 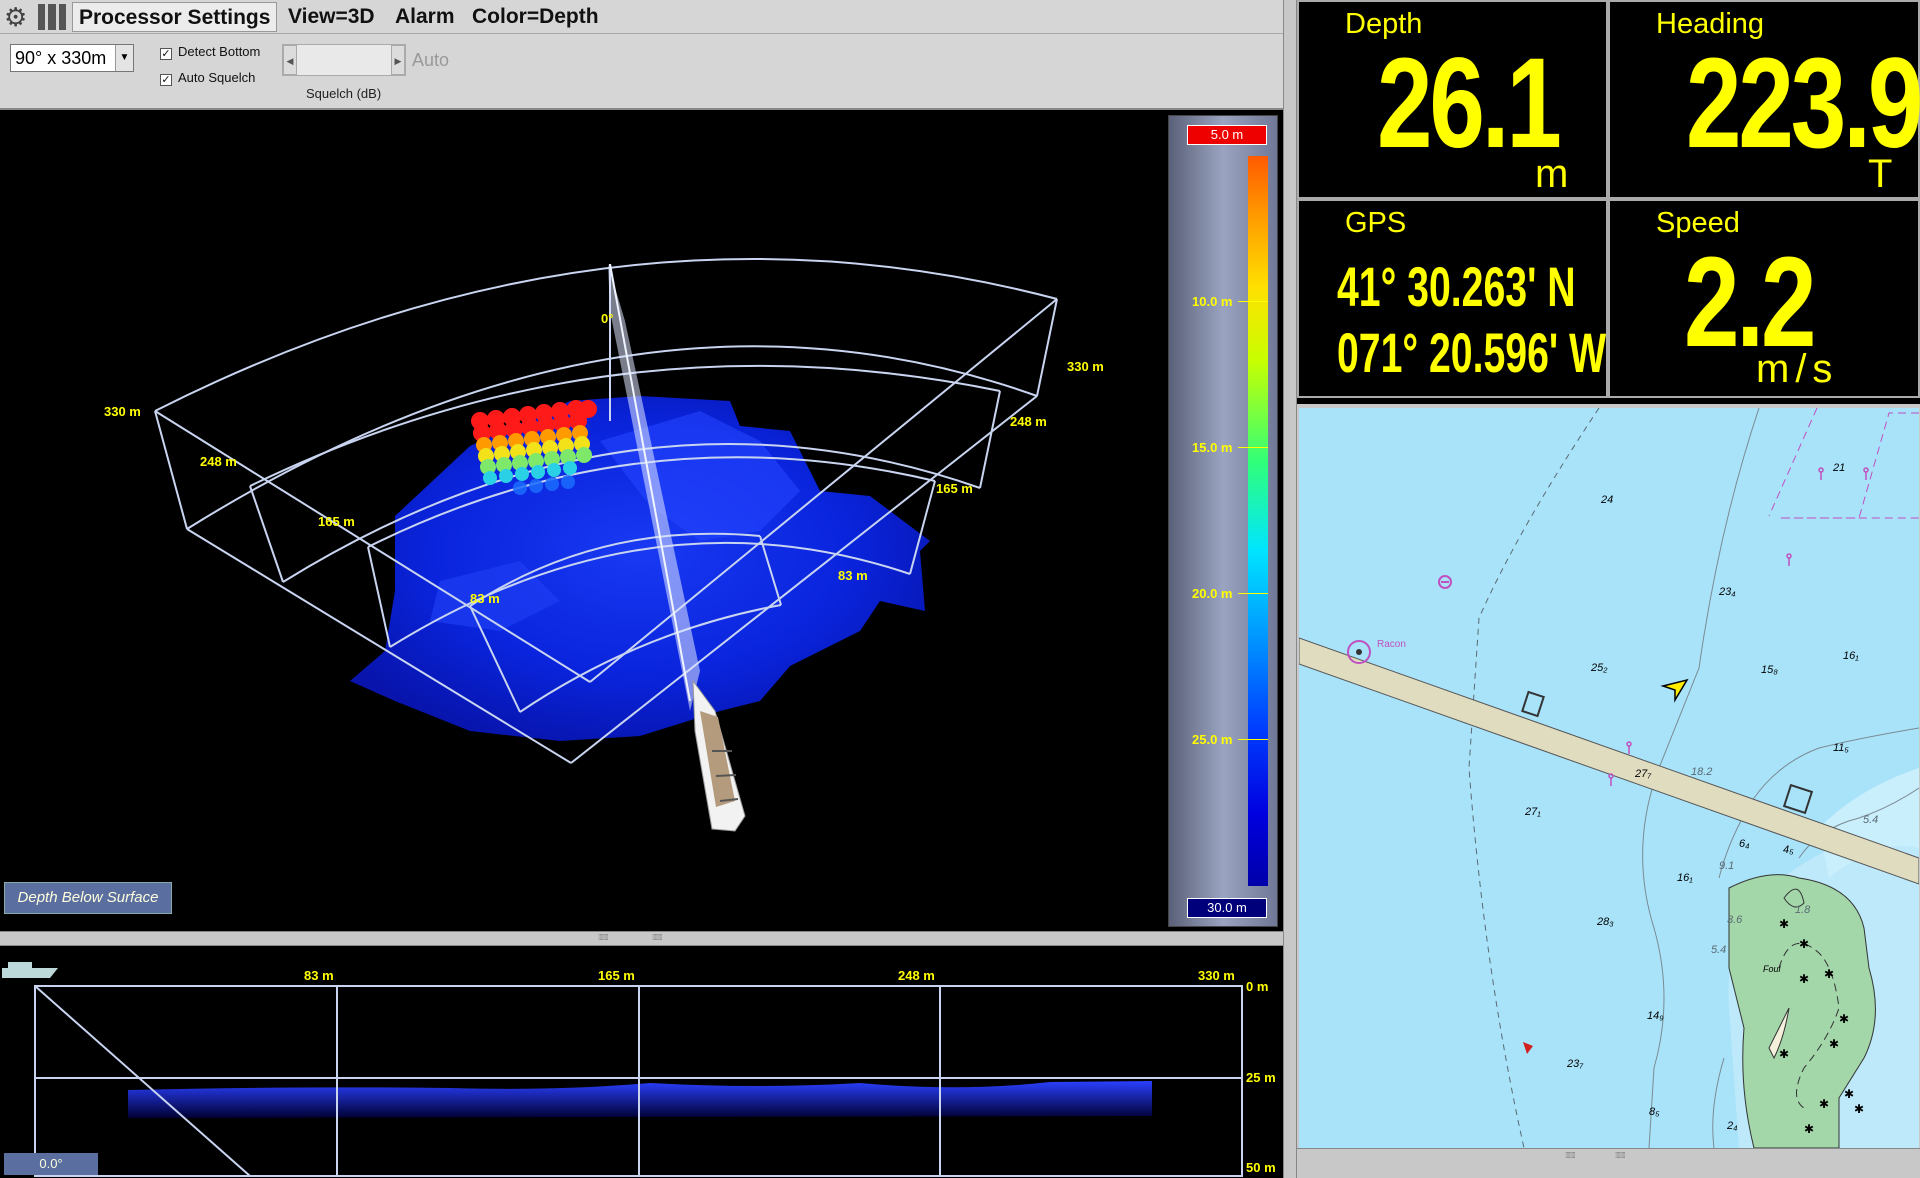 What do you see at coordinates (1469, 103) in the screenshot?
I see `depth-value: 26.1` at bounding box center [1469, 103].